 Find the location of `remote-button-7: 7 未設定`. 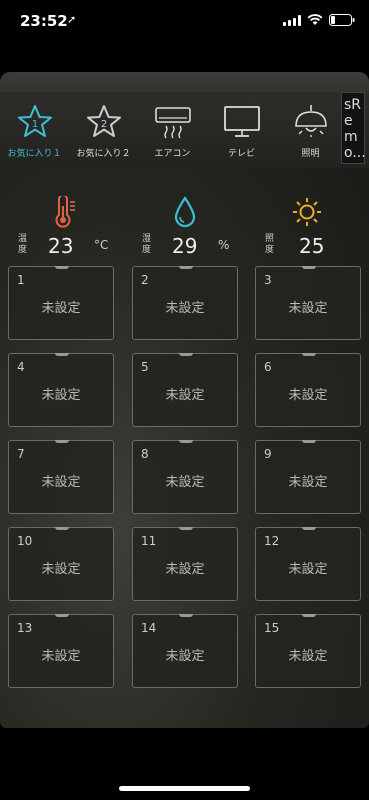

remote-button-7: 7 未設定 is located at coordinates (61, 477).